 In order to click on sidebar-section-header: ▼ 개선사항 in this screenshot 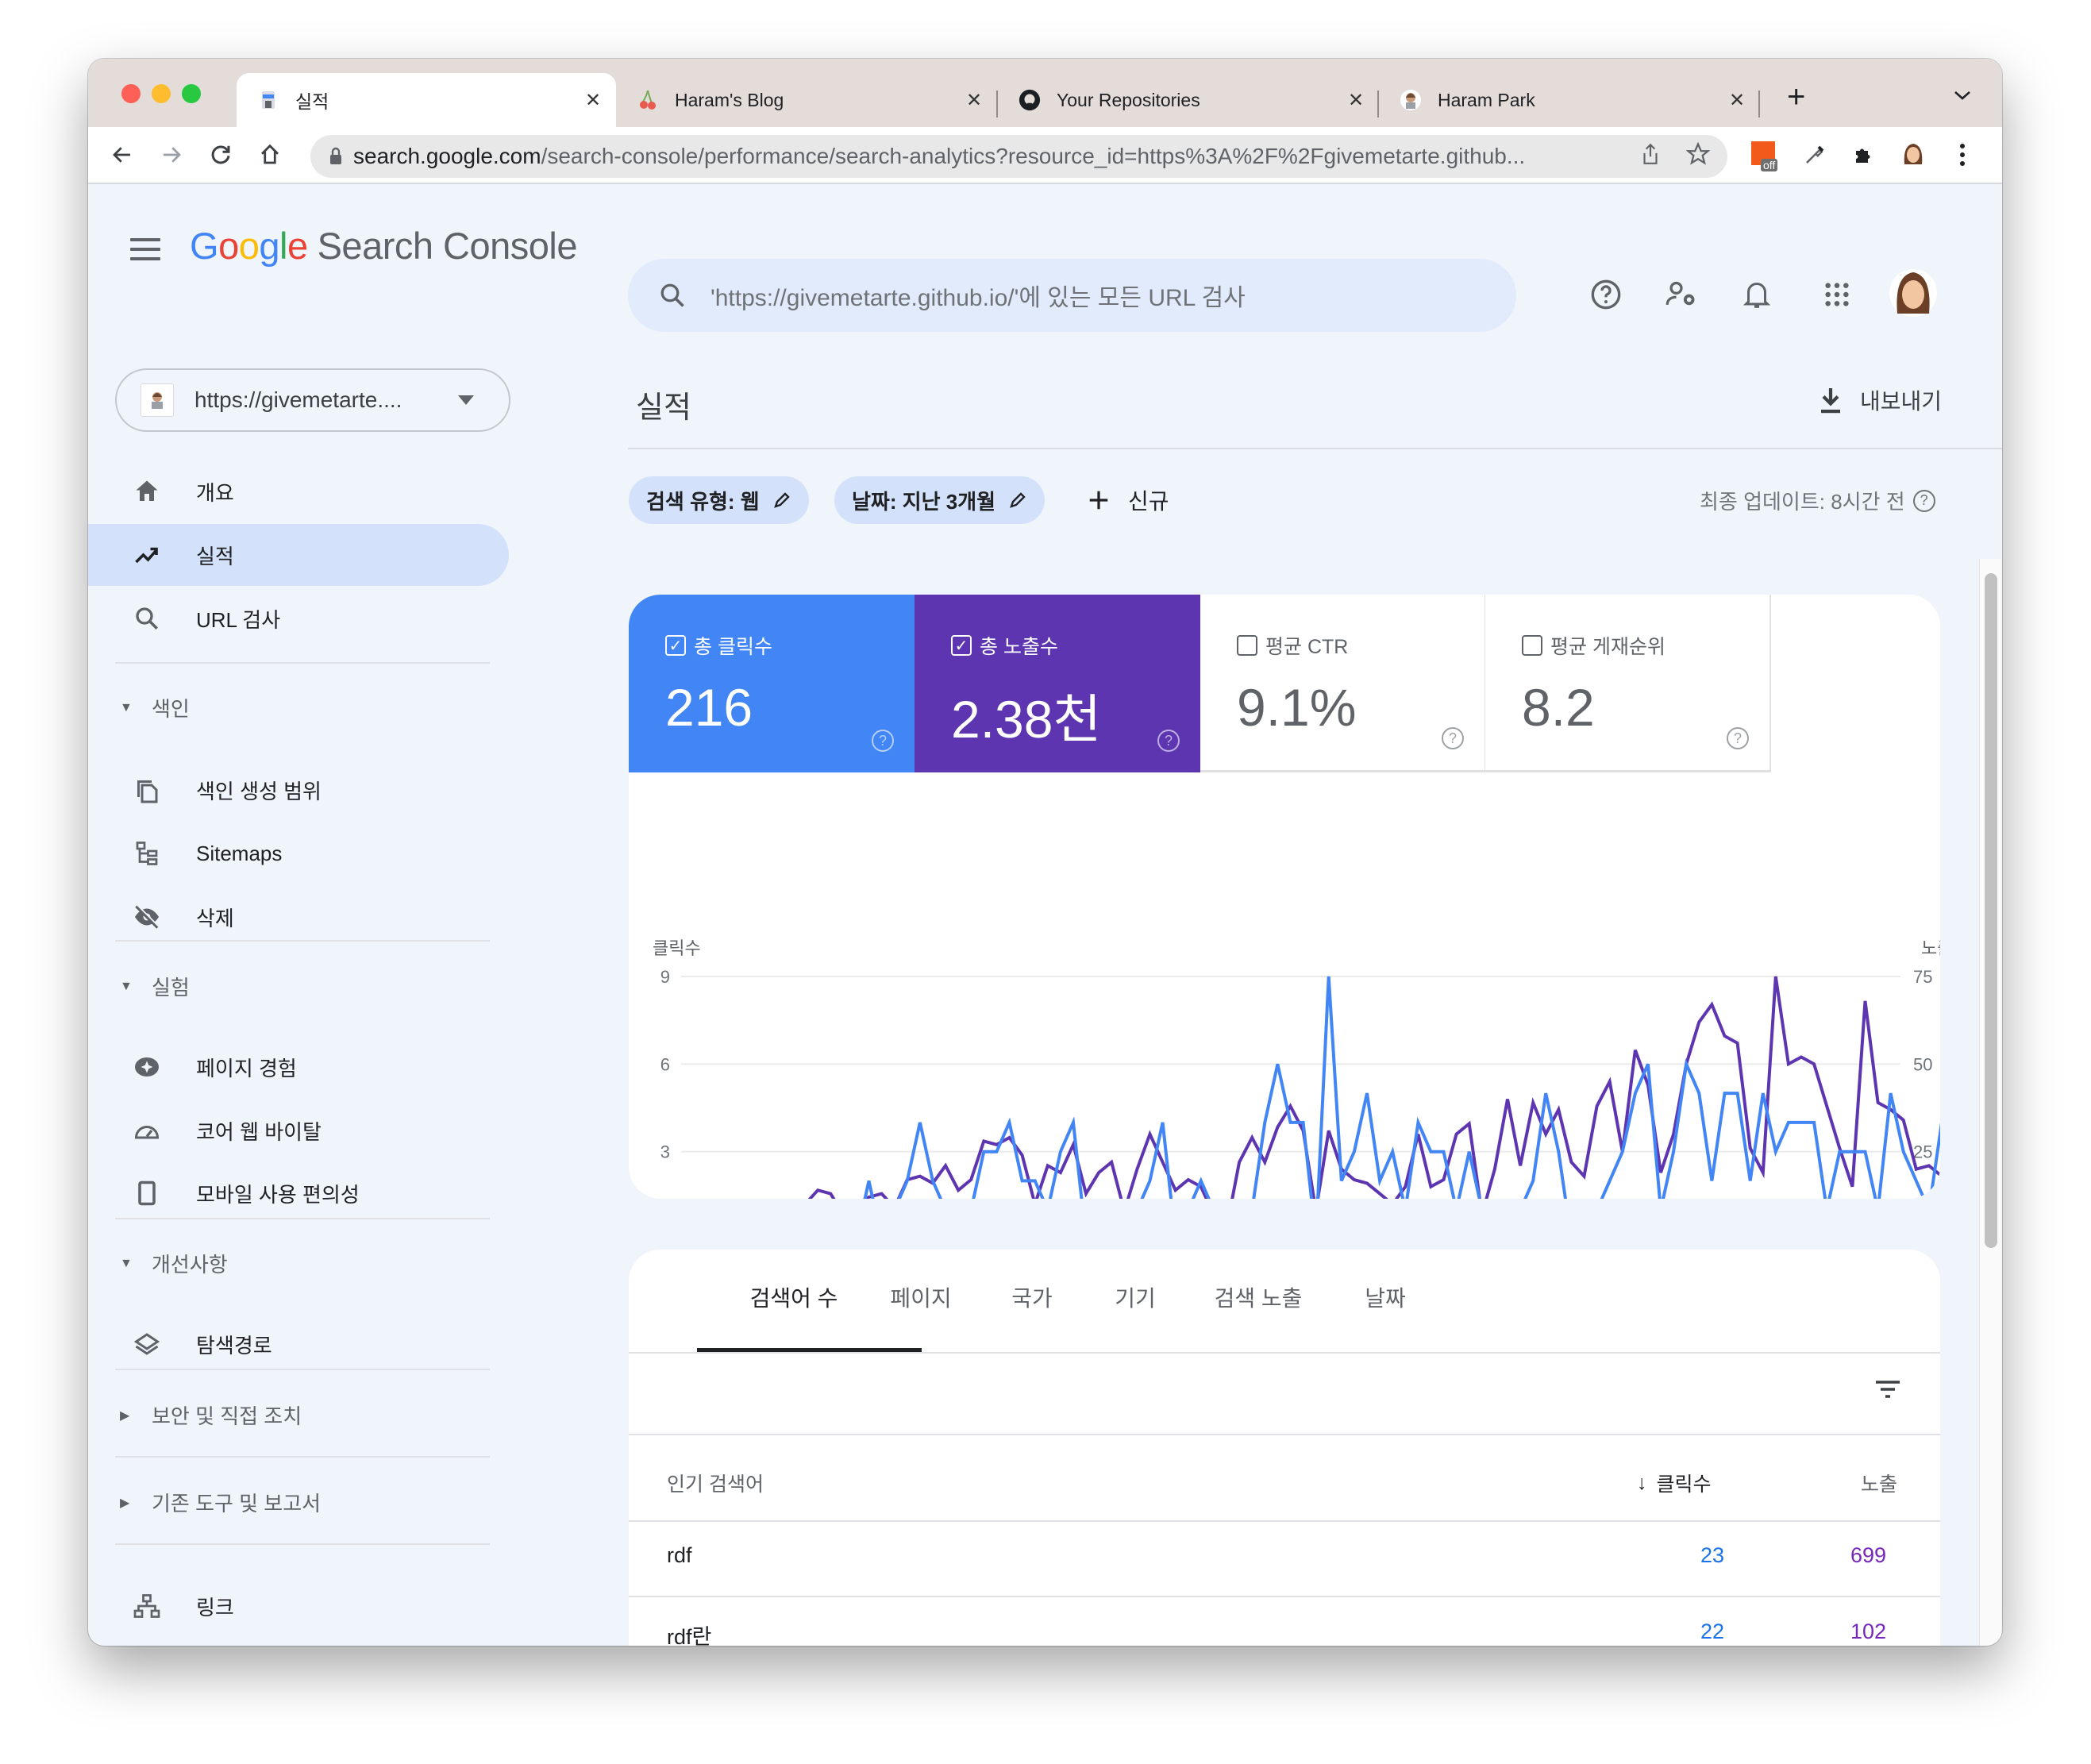, I will do `click(174, 1263)`.